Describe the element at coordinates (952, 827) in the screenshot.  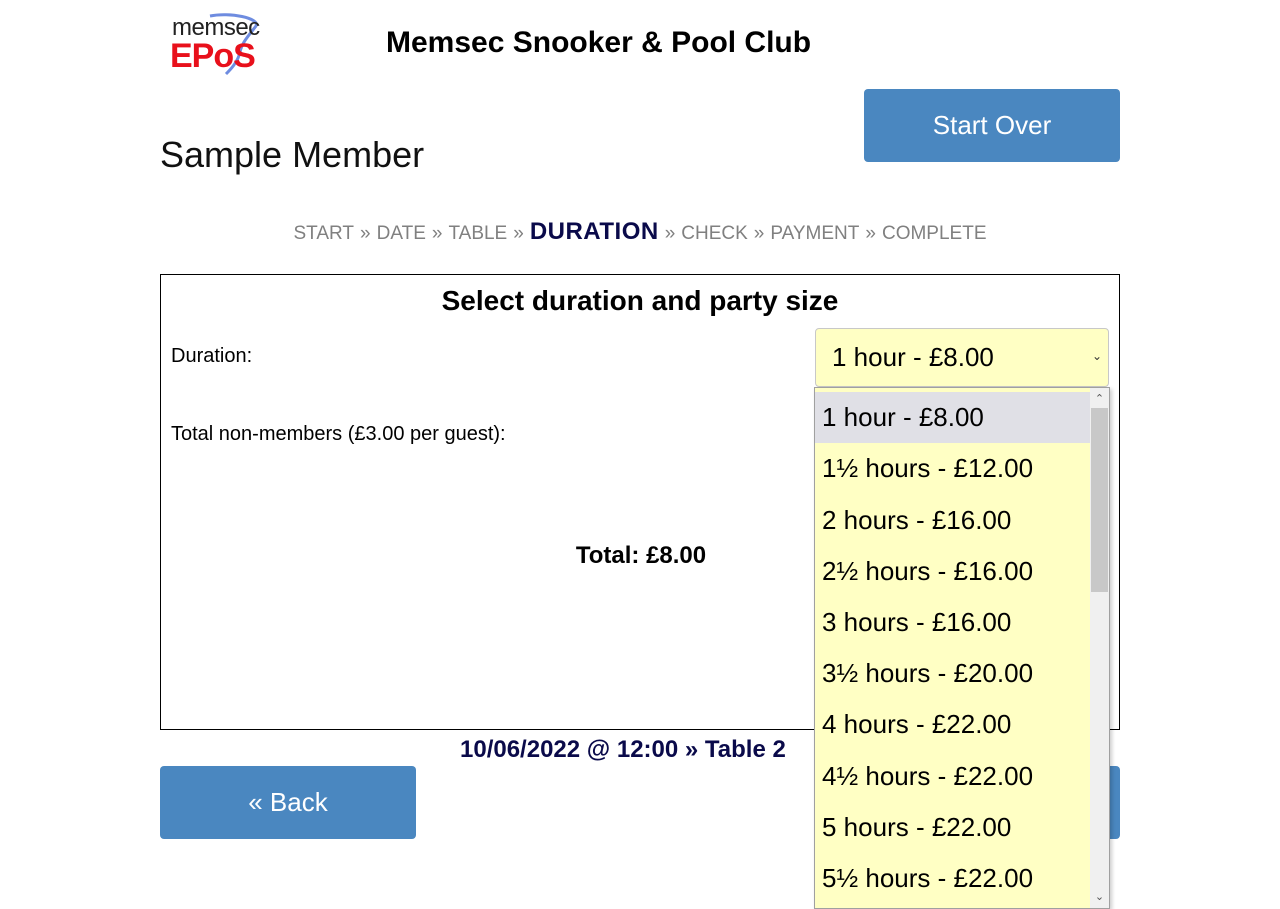
I see `duration-option: 5 hours - £22.00` at that location.